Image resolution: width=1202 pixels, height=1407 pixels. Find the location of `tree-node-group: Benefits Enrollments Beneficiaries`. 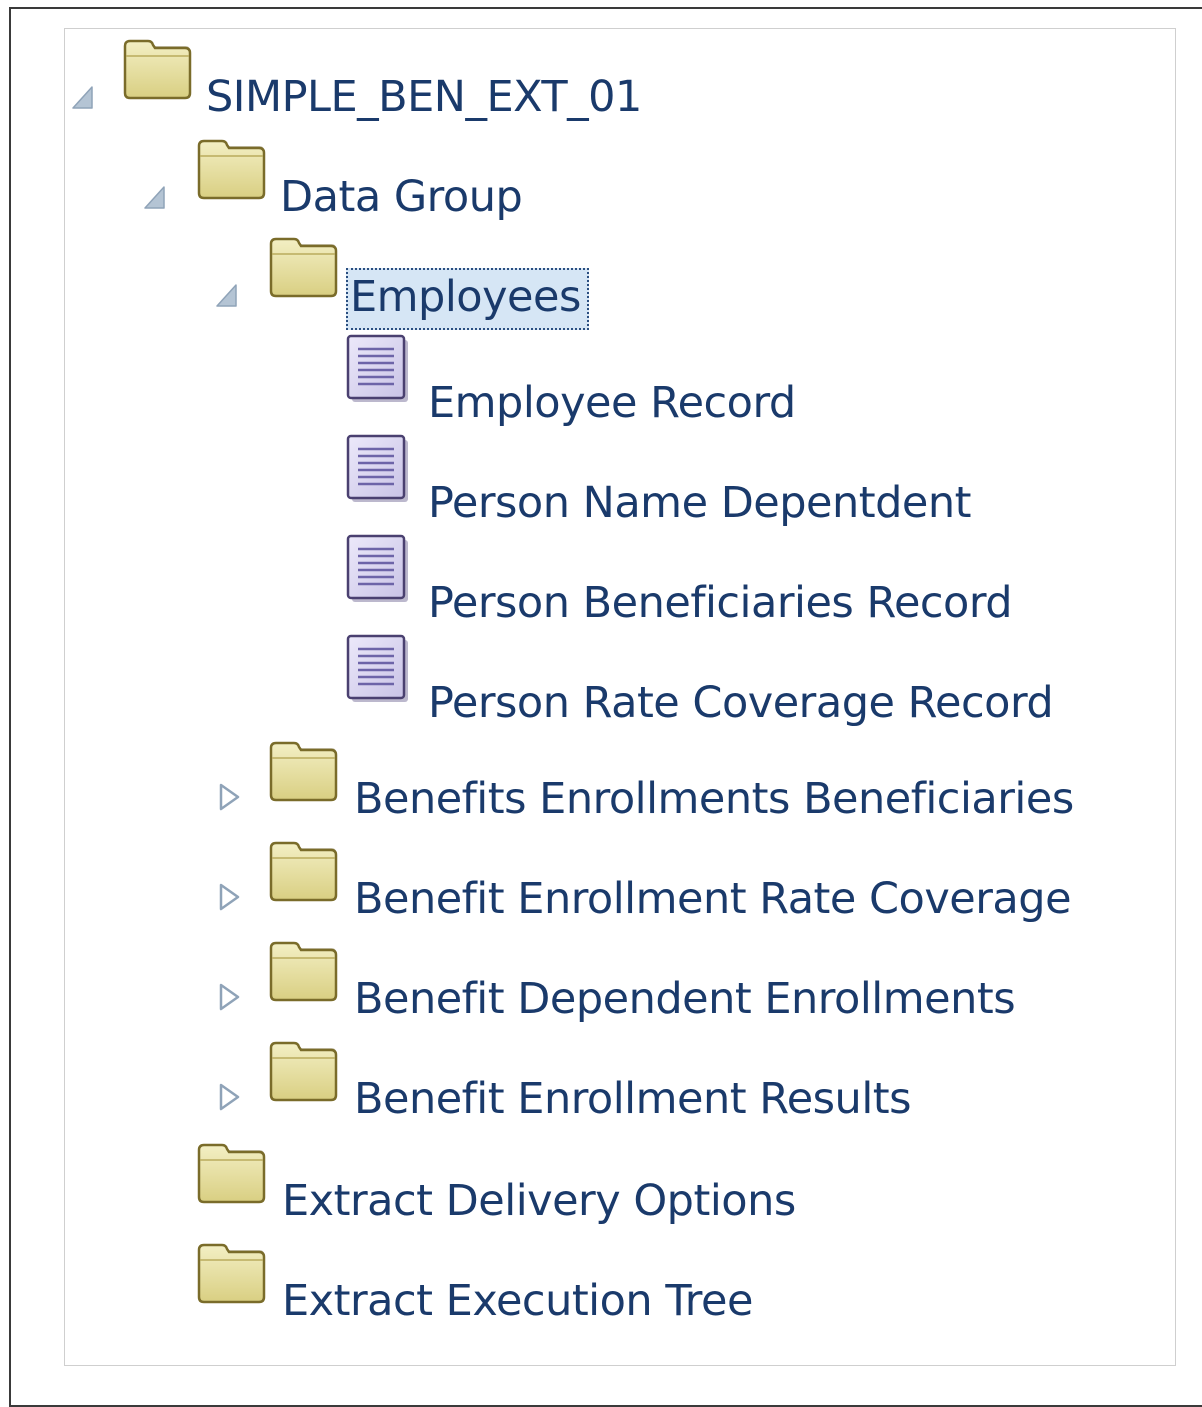

tree-node-group: Benefits Enrollments Beneficiaries is located at coordinates (670, 790).